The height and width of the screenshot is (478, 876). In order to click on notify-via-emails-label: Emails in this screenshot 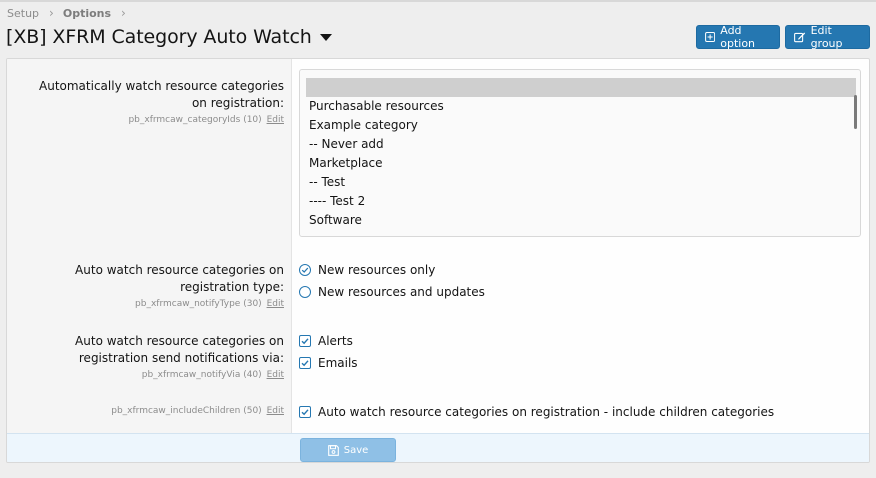, I will do `click(338, 363)`.